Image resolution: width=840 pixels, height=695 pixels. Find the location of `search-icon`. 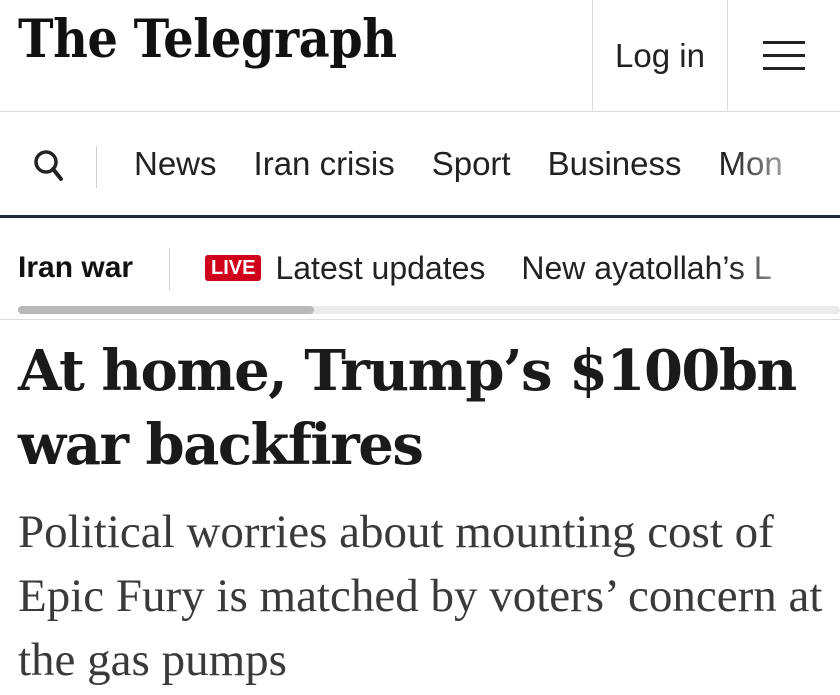

search-icon is located at coordinates (48, 165).